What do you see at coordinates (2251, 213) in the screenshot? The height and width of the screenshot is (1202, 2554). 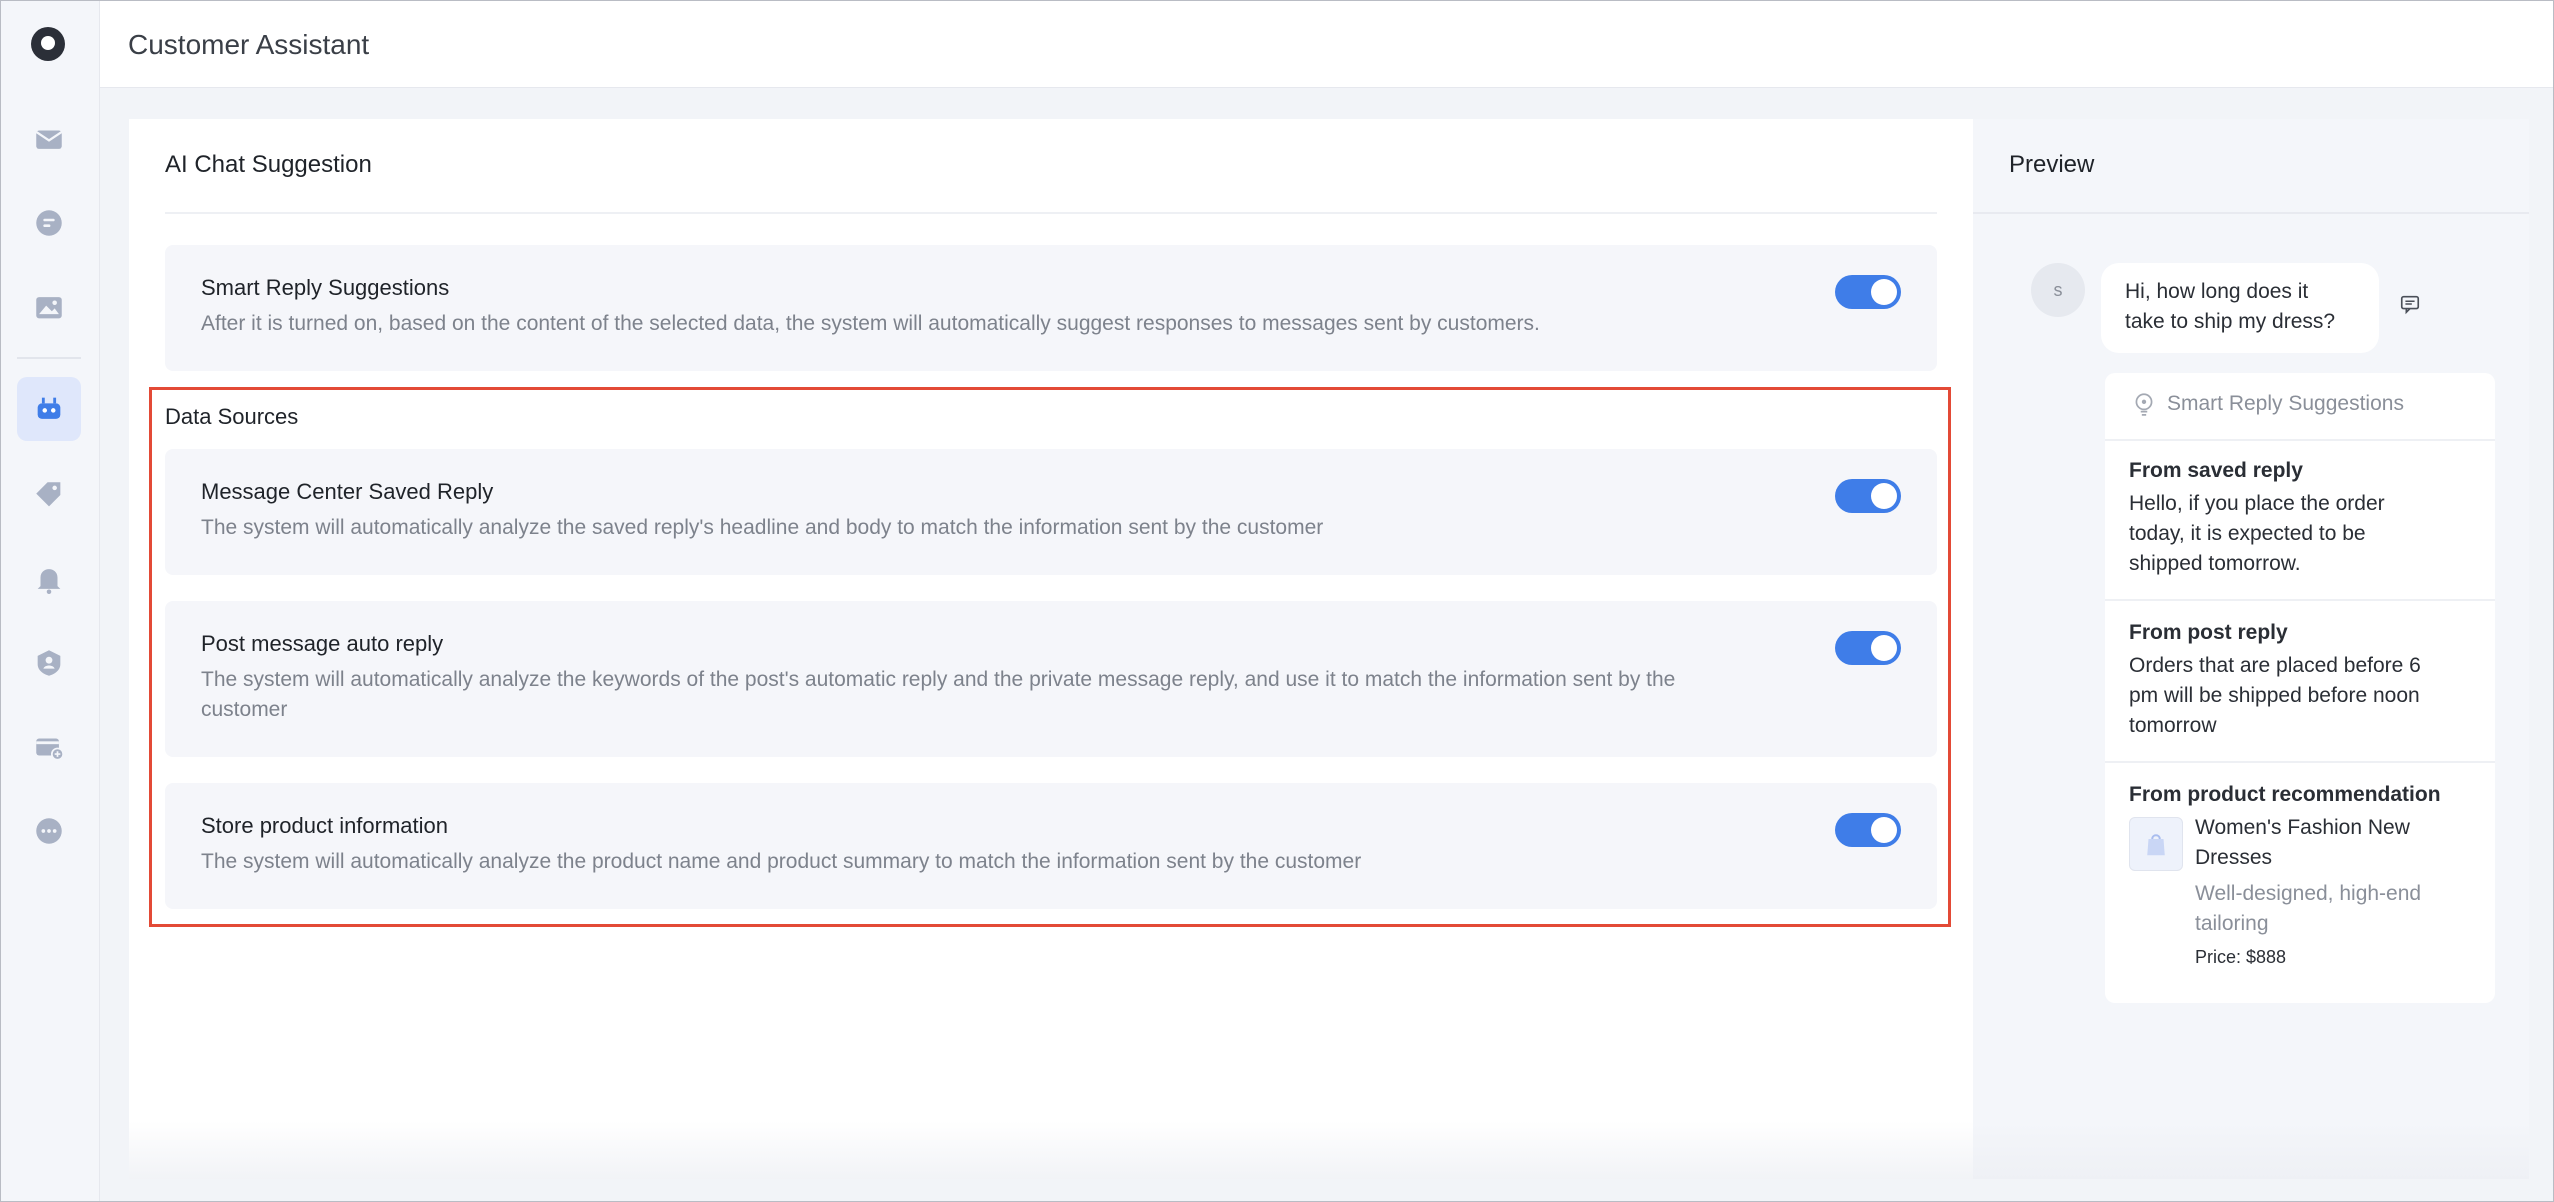 I see `preview-divider` at bounding box center [2251, 213].